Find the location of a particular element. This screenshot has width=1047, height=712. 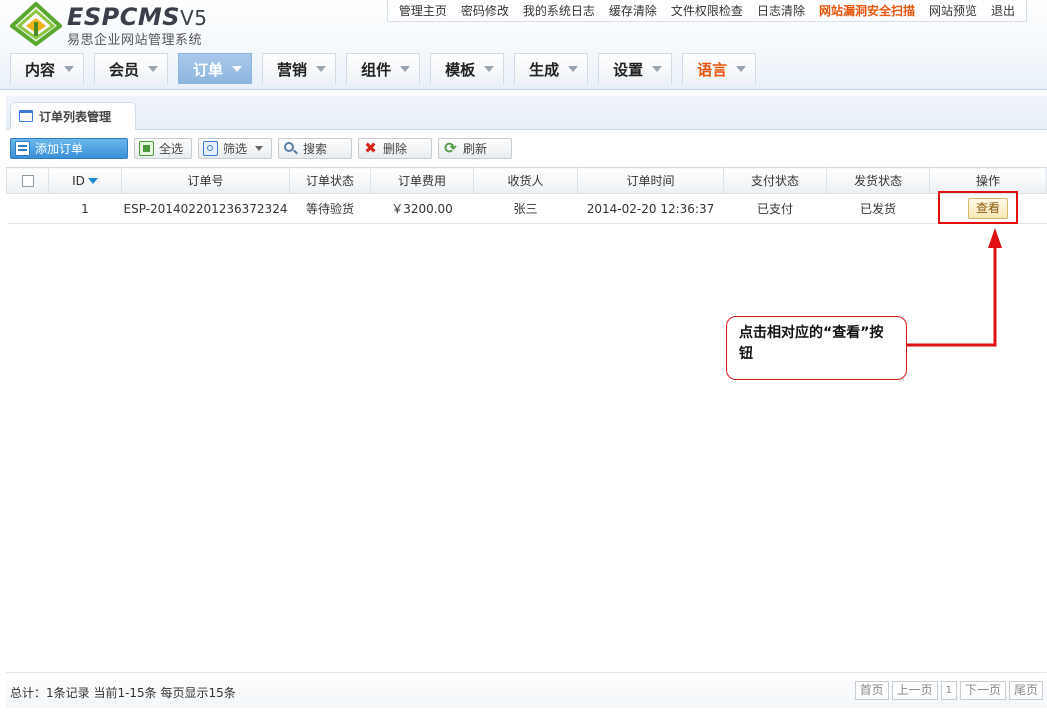

logo-icon is located at coordinates (36, 24).